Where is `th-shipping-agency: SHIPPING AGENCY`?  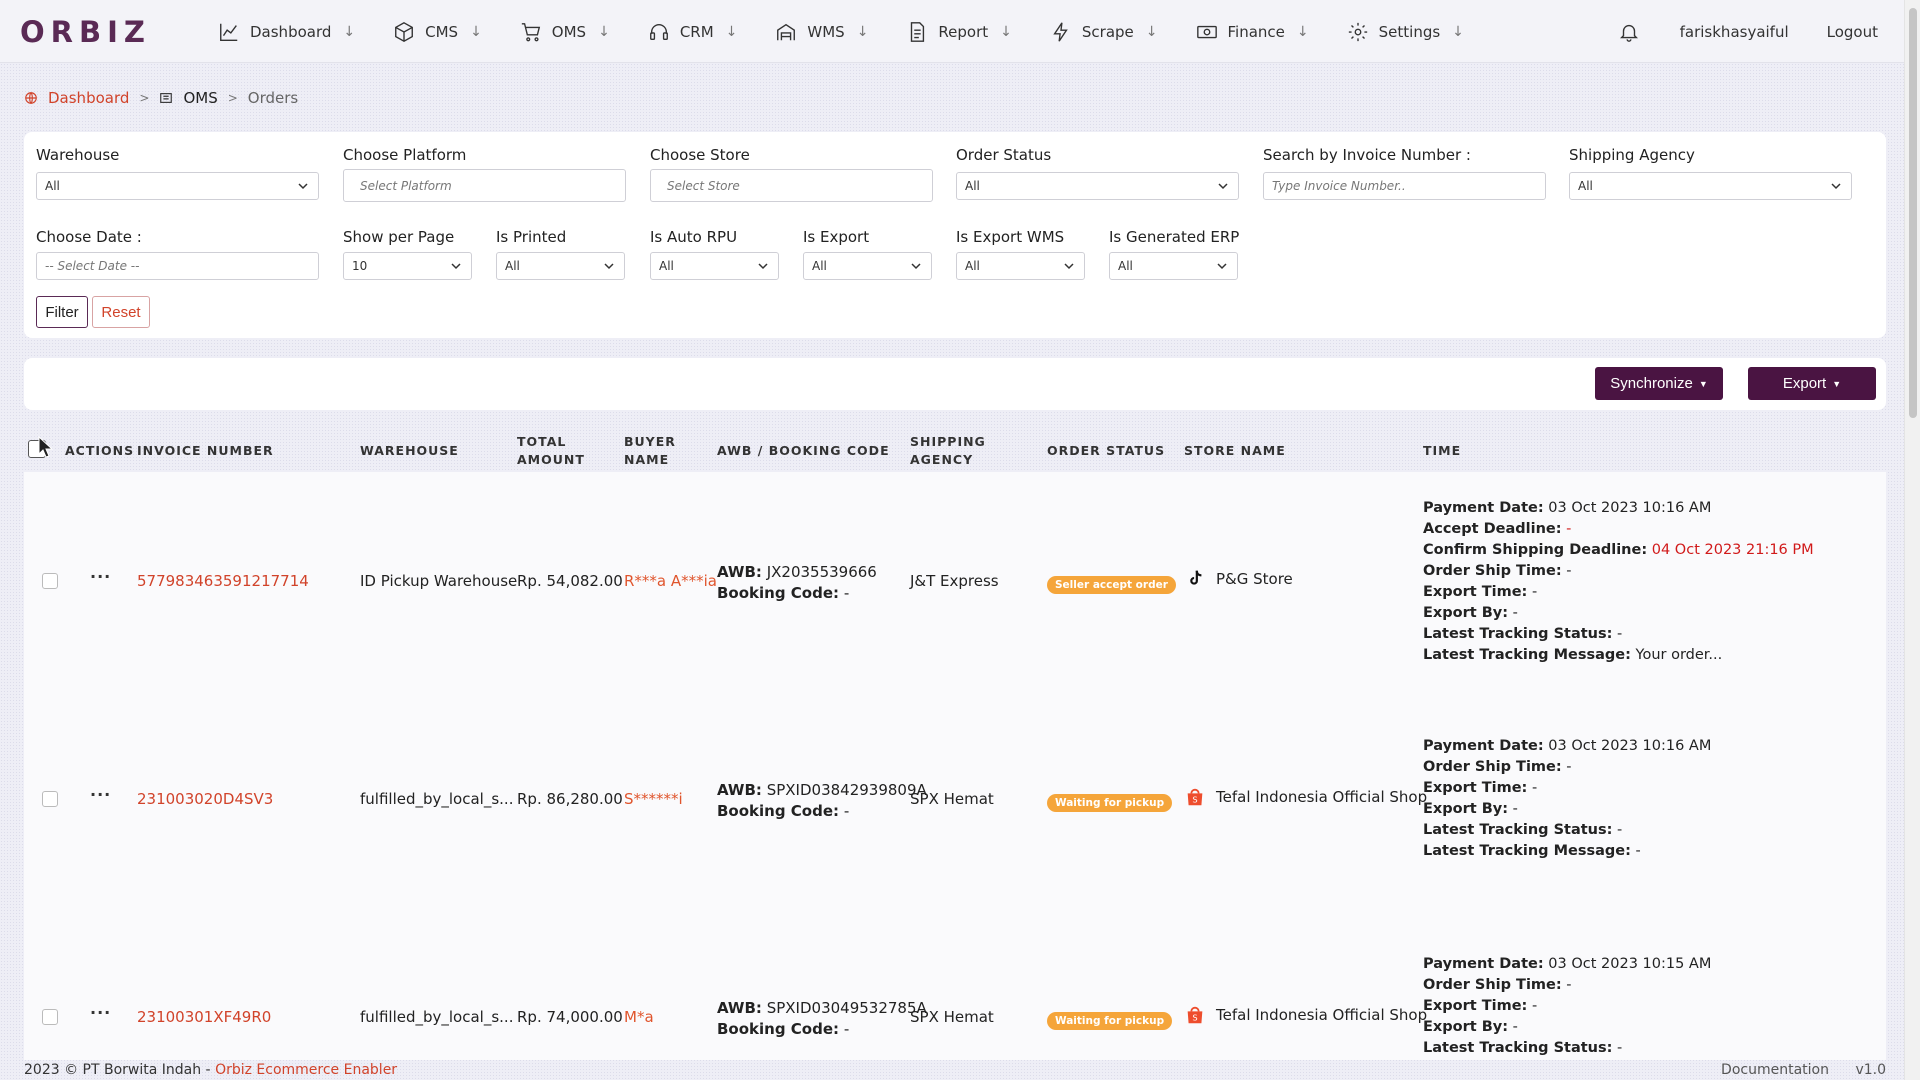
th-shipping-agency: SHIPPING AGENCY is located at coordinates (948, 451).